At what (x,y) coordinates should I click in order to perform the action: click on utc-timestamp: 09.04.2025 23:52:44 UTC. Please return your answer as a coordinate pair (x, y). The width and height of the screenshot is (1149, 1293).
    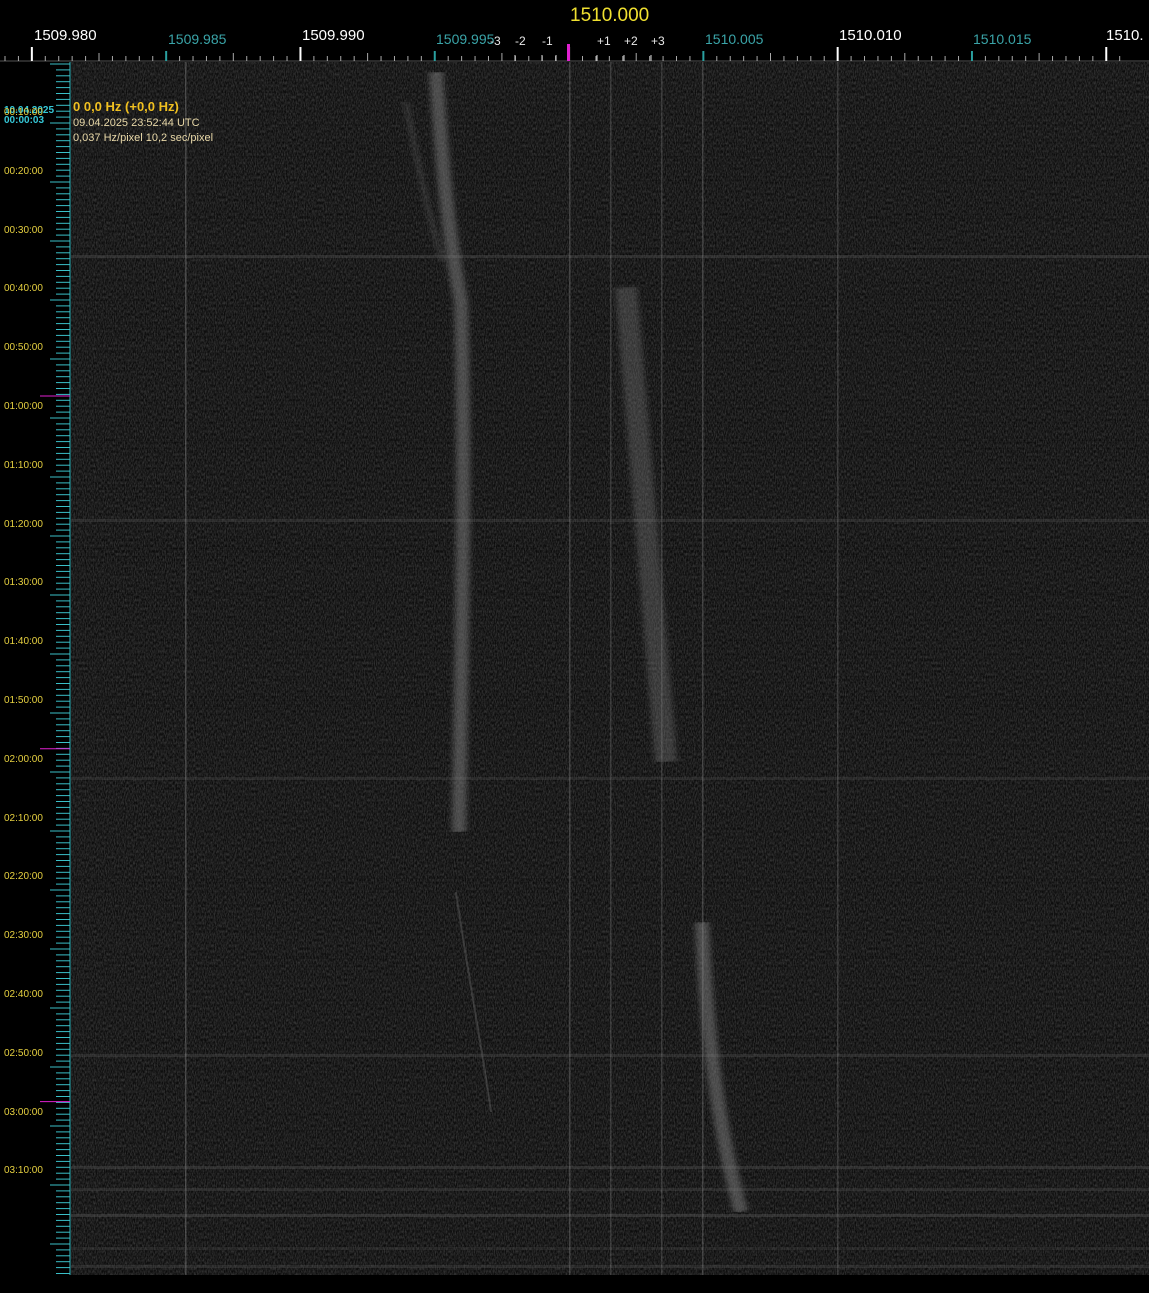
    Looking at the image, I should click on (136, 123).